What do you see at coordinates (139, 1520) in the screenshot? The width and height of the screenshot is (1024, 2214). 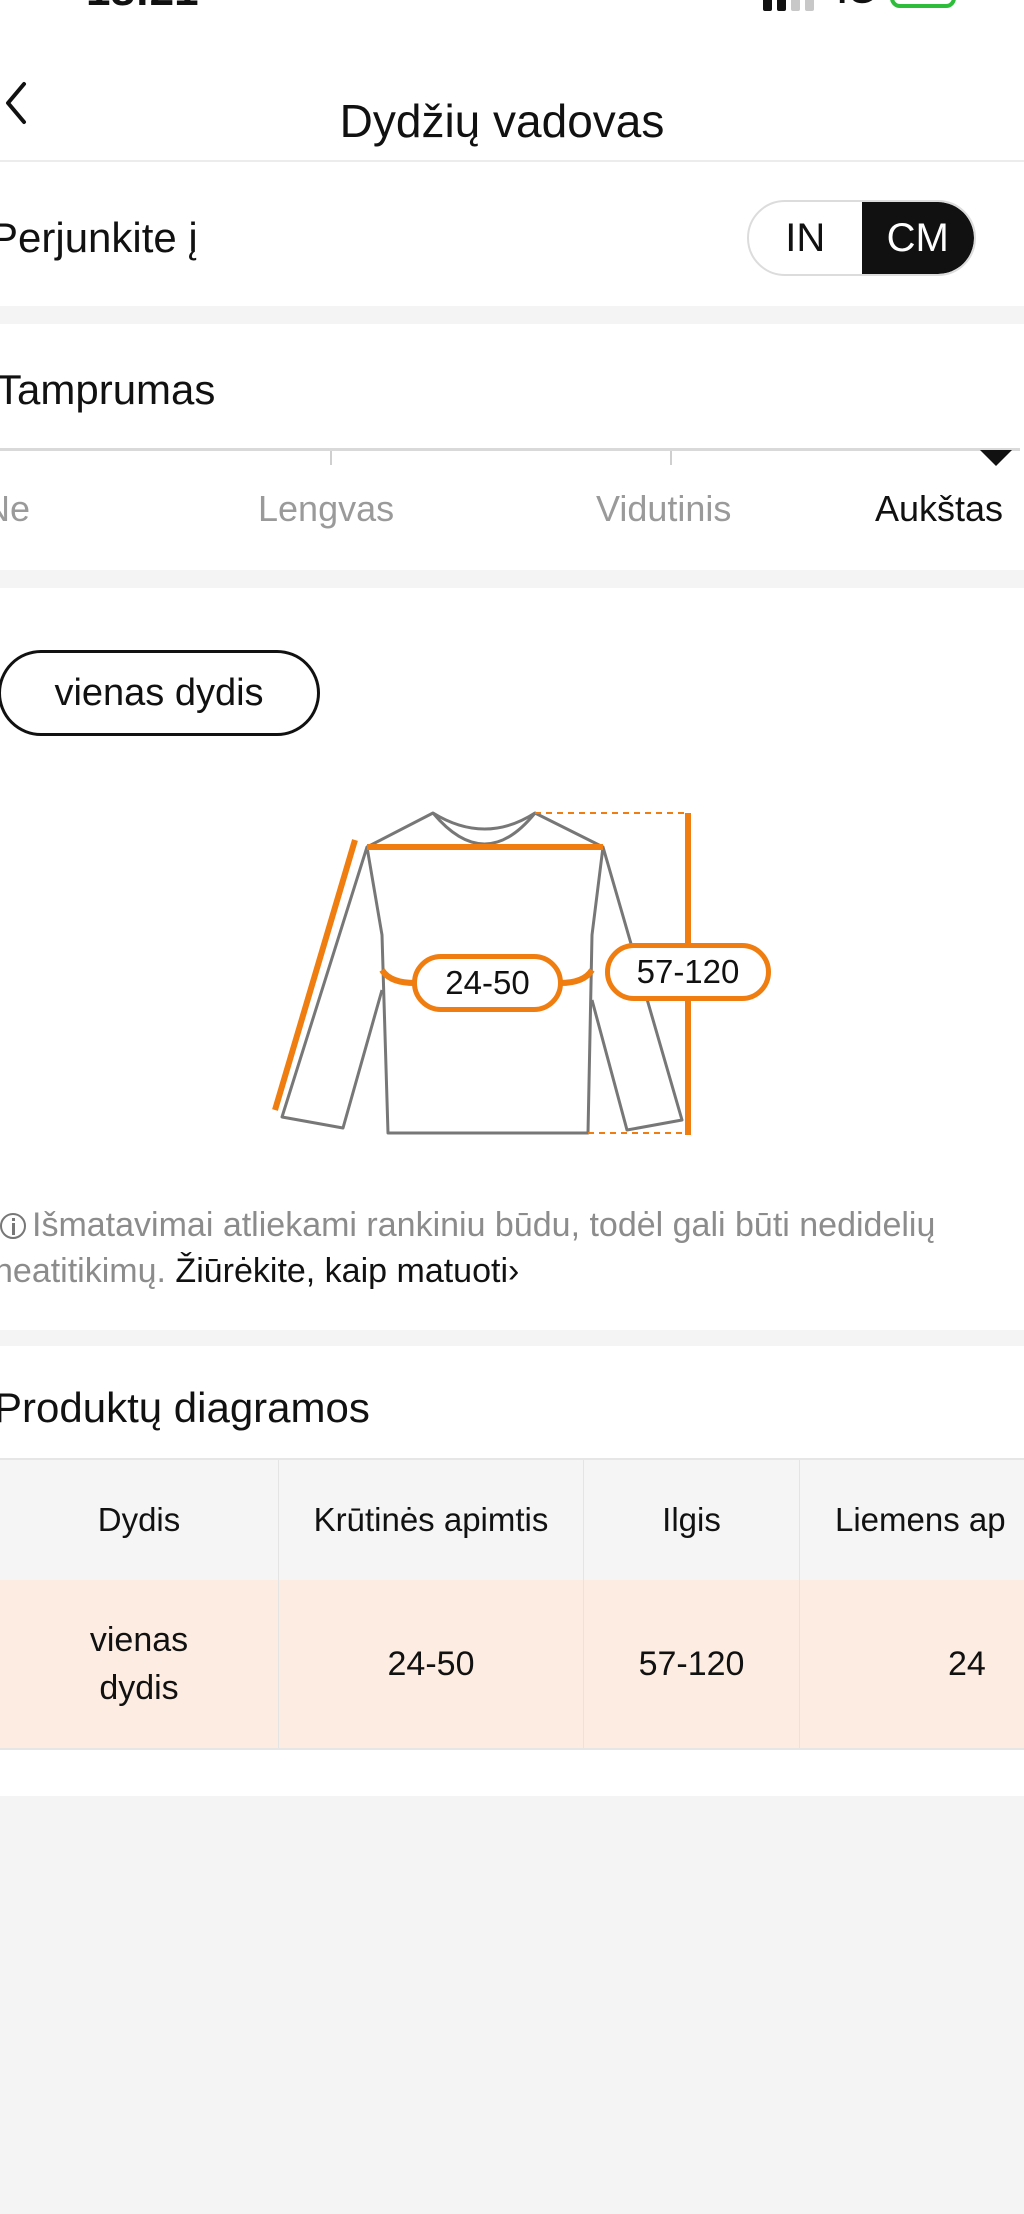 I see `header-size: Dydis` at bounding box center [139, 1520].